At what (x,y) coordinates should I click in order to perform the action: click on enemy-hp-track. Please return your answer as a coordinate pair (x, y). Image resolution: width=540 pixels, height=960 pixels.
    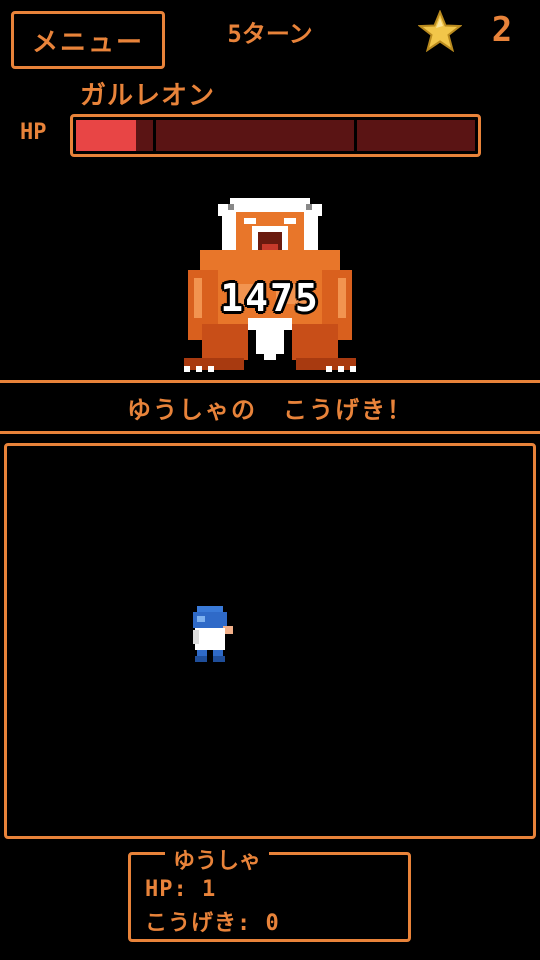
    Looking at the image, I should click on (275, 135).